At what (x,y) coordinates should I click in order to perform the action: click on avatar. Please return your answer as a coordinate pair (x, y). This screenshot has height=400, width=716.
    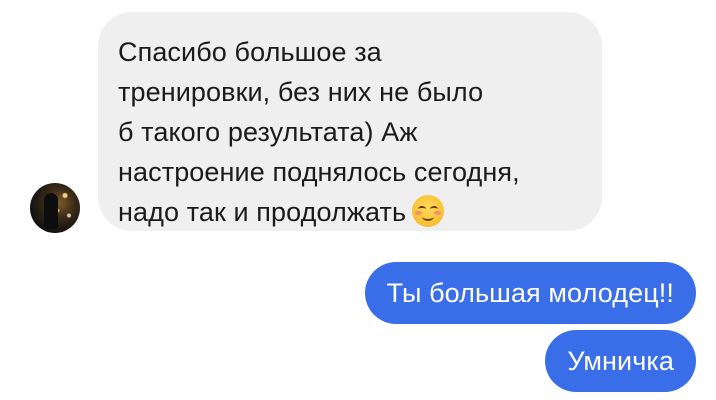
    Looking at the image, I should click on (55, 208).